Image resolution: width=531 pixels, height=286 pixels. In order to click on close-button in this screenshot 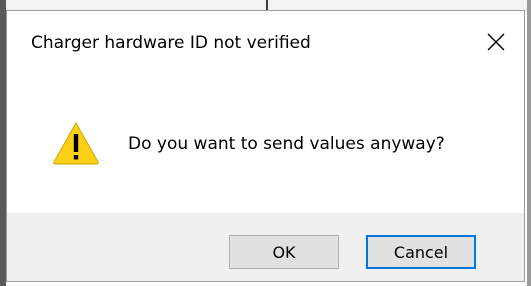, I will do `click(496, 42)`.